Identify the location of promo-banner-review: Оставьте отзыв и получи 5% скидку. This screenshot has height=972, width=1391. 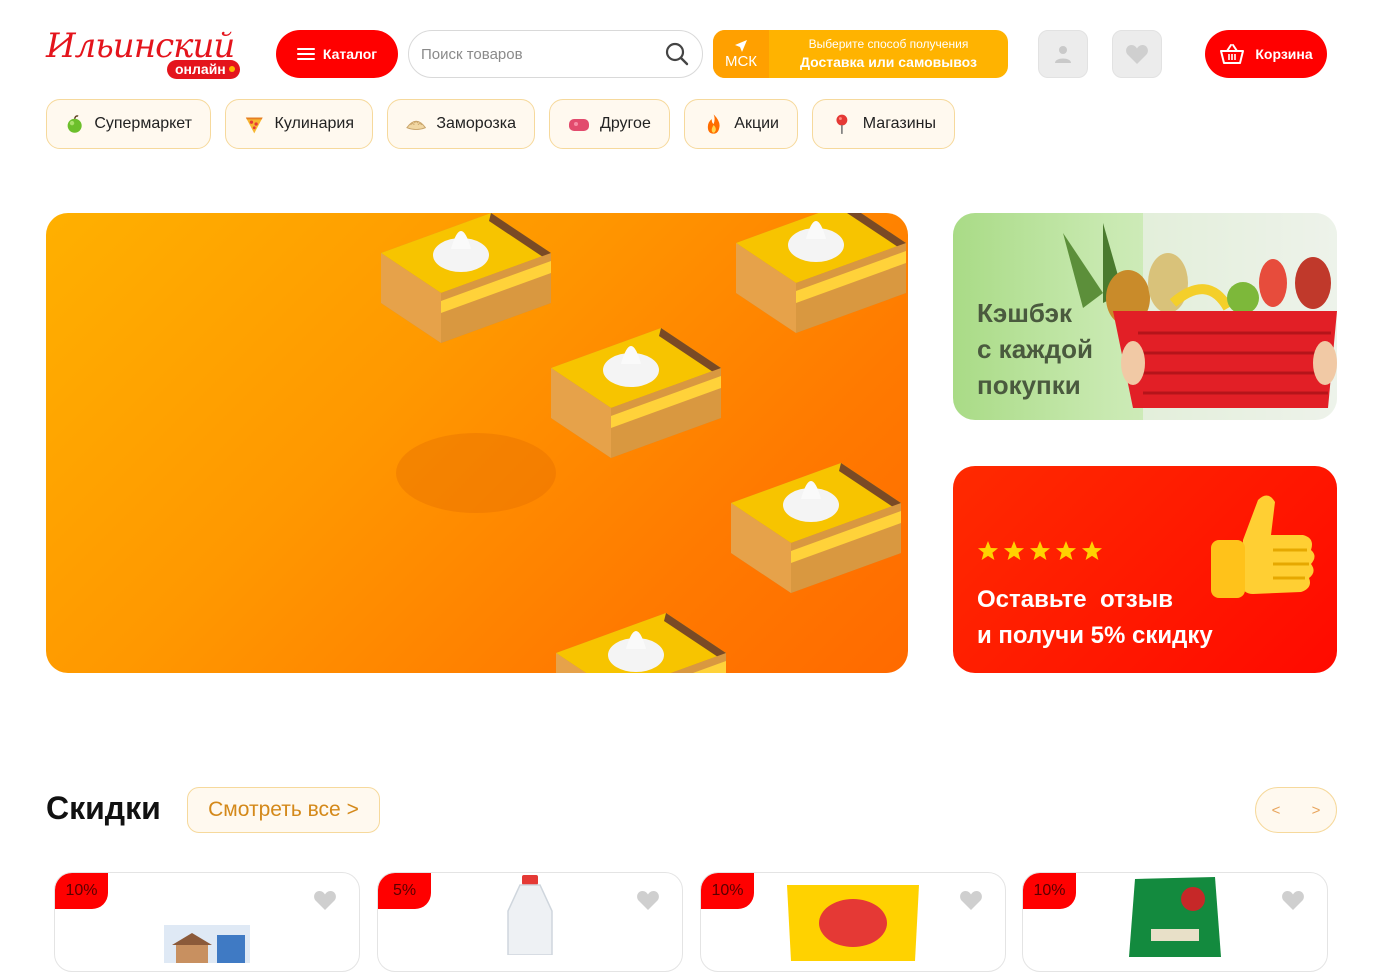
(1145, 569).